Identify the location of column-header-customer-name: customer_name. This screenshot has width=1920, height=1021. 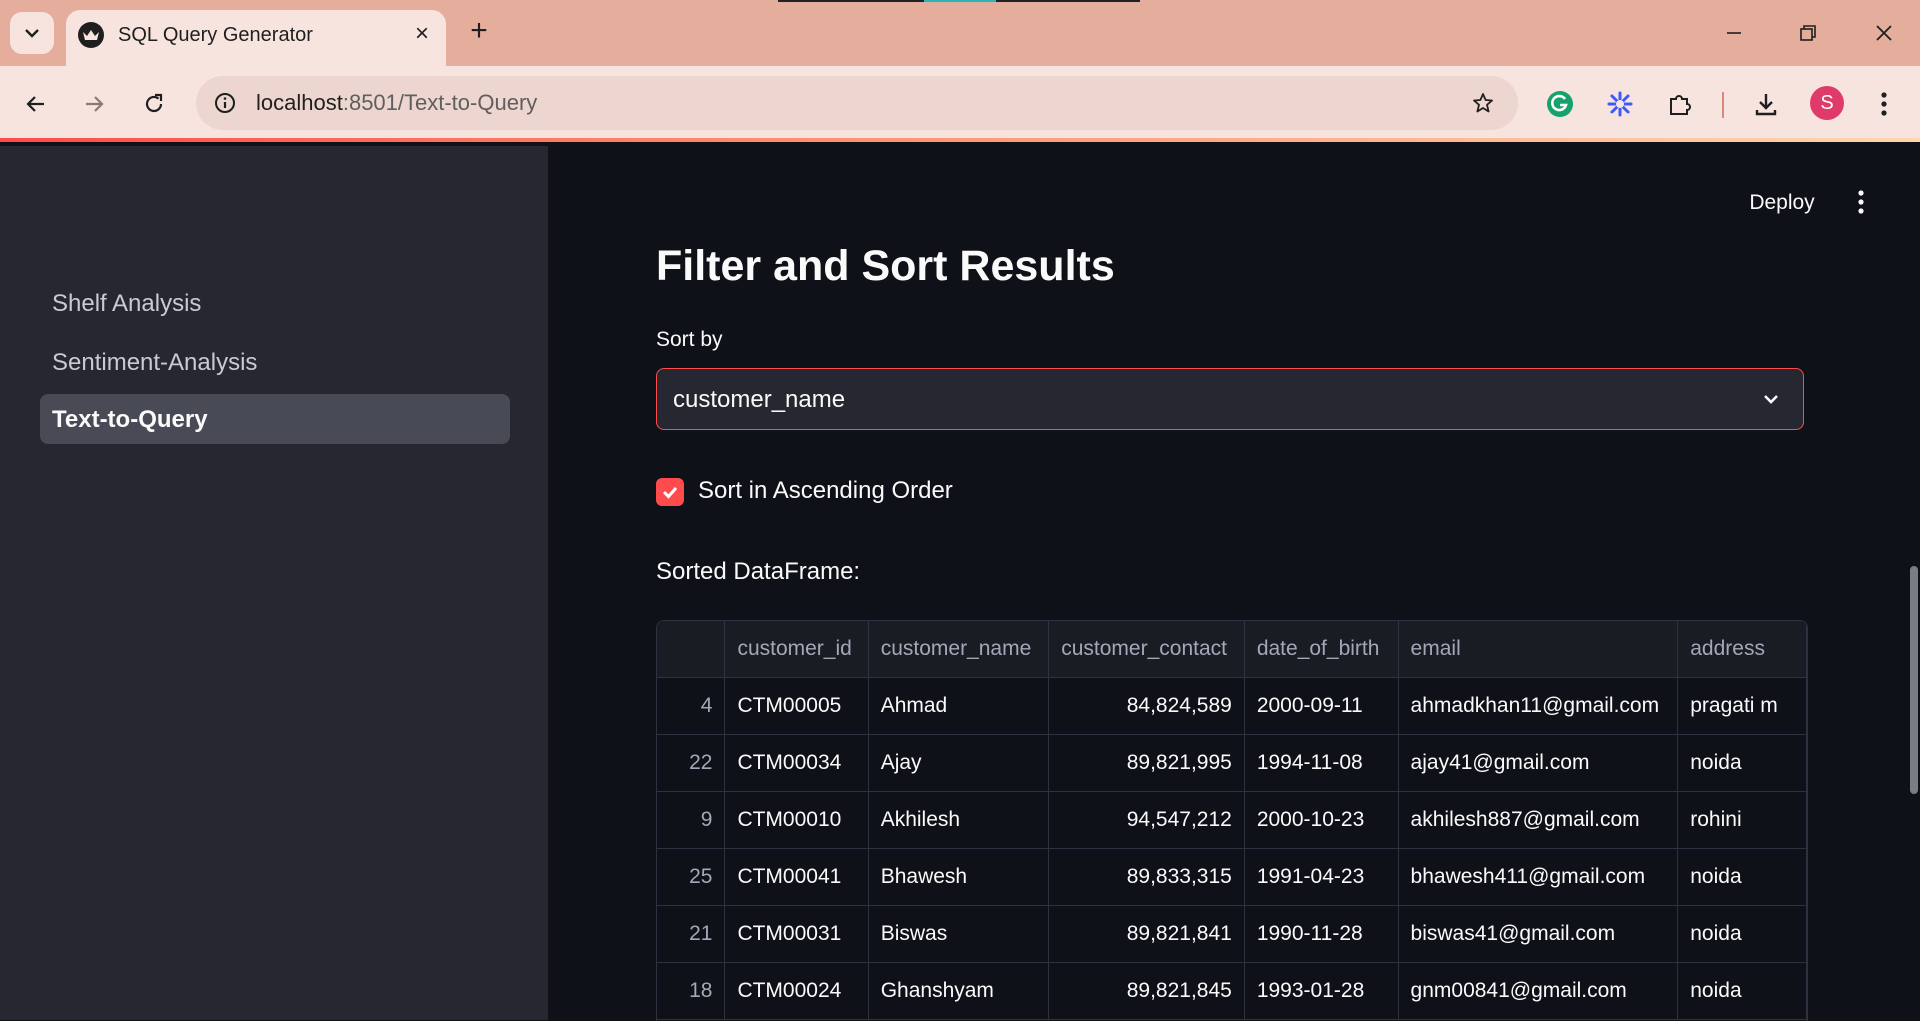
(959, 649).